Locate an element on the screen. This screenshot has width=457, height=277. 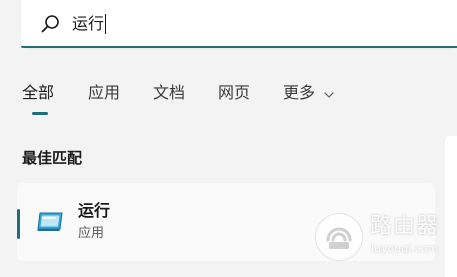
search-input-value: 运行 is located at coordinates (88, 23).